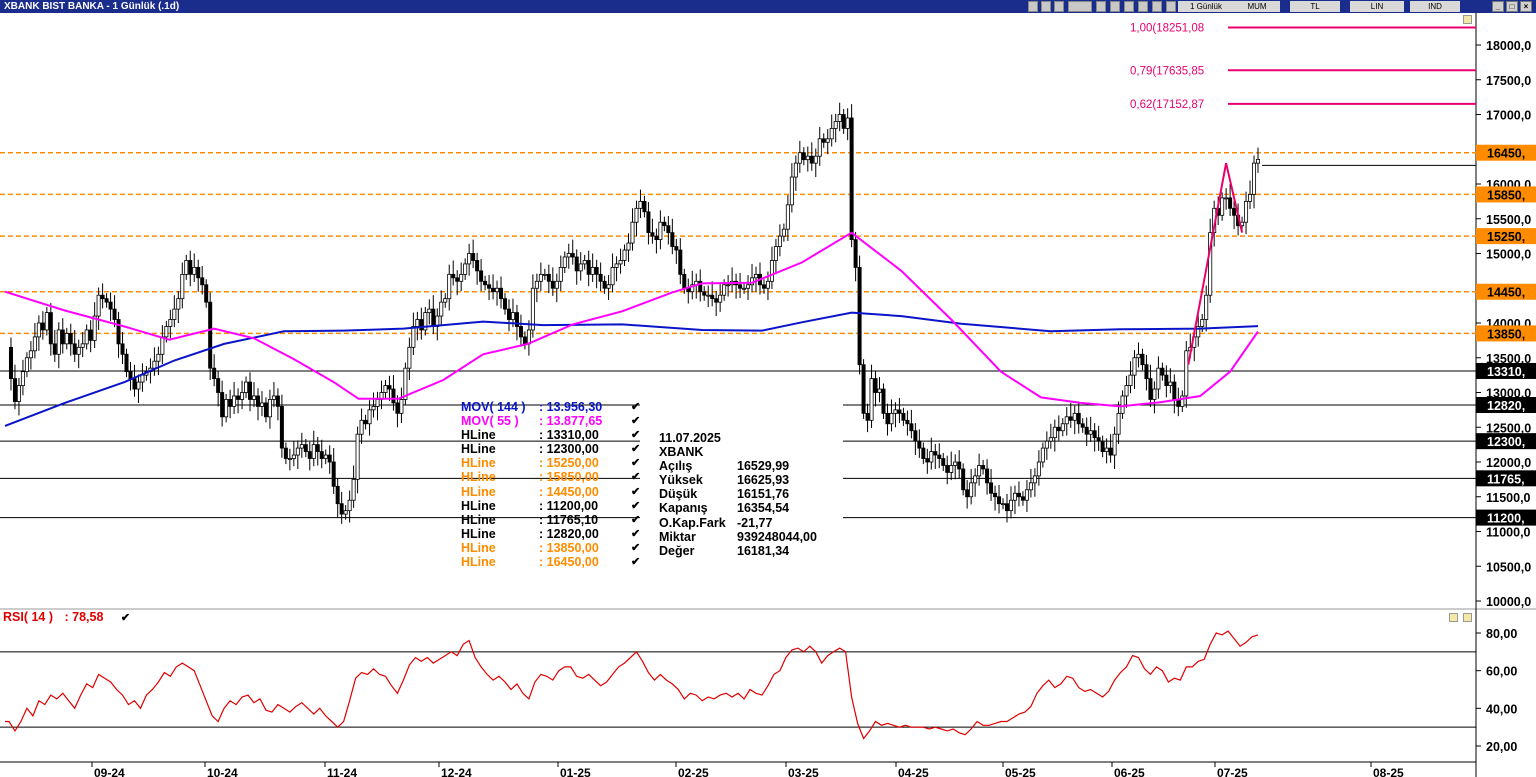 The image size is (1536, 777). Describe the element at coordinates (681, 480) in the screenshot. I see `info-key: Yüksek` at that location.